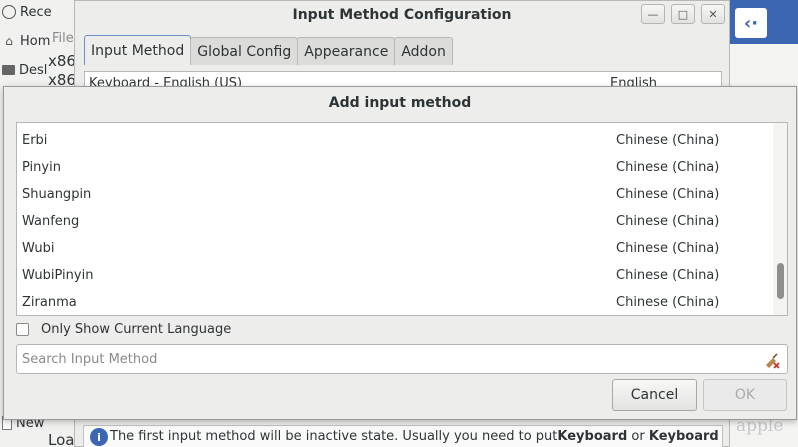 This screenshot has height=447, width=798. I want to click on maximize-button: □, so click(683, 14).